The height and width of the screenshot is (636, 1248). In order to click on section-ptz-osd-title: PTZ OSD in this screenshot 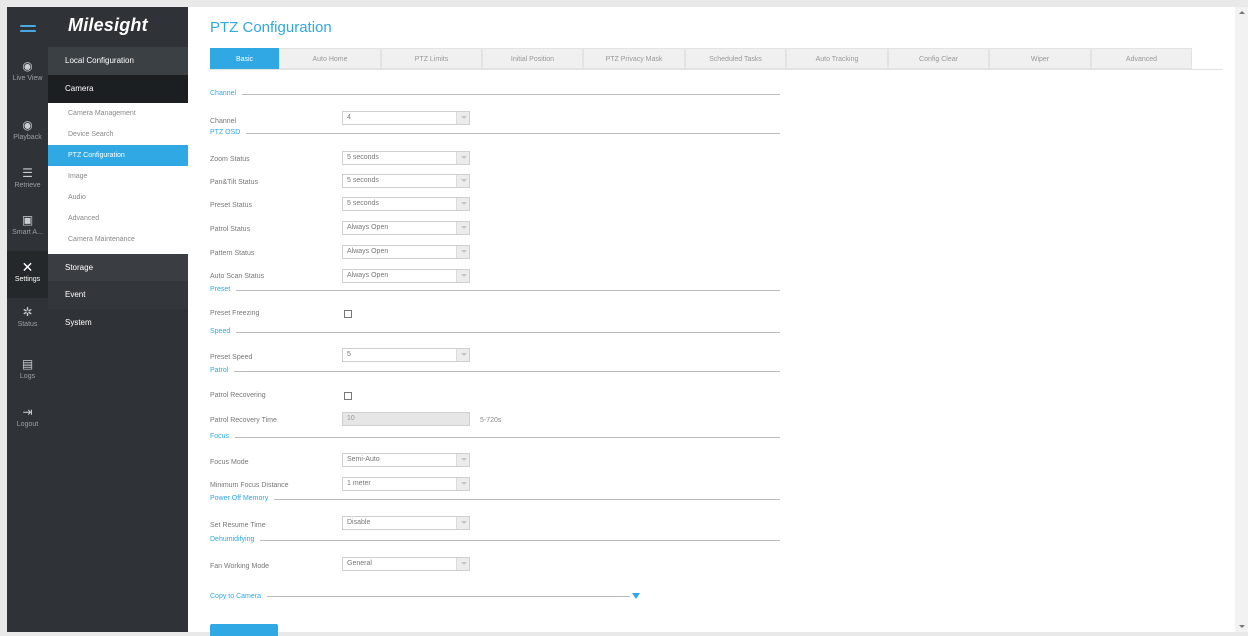, I will do `click(228, 133)`.